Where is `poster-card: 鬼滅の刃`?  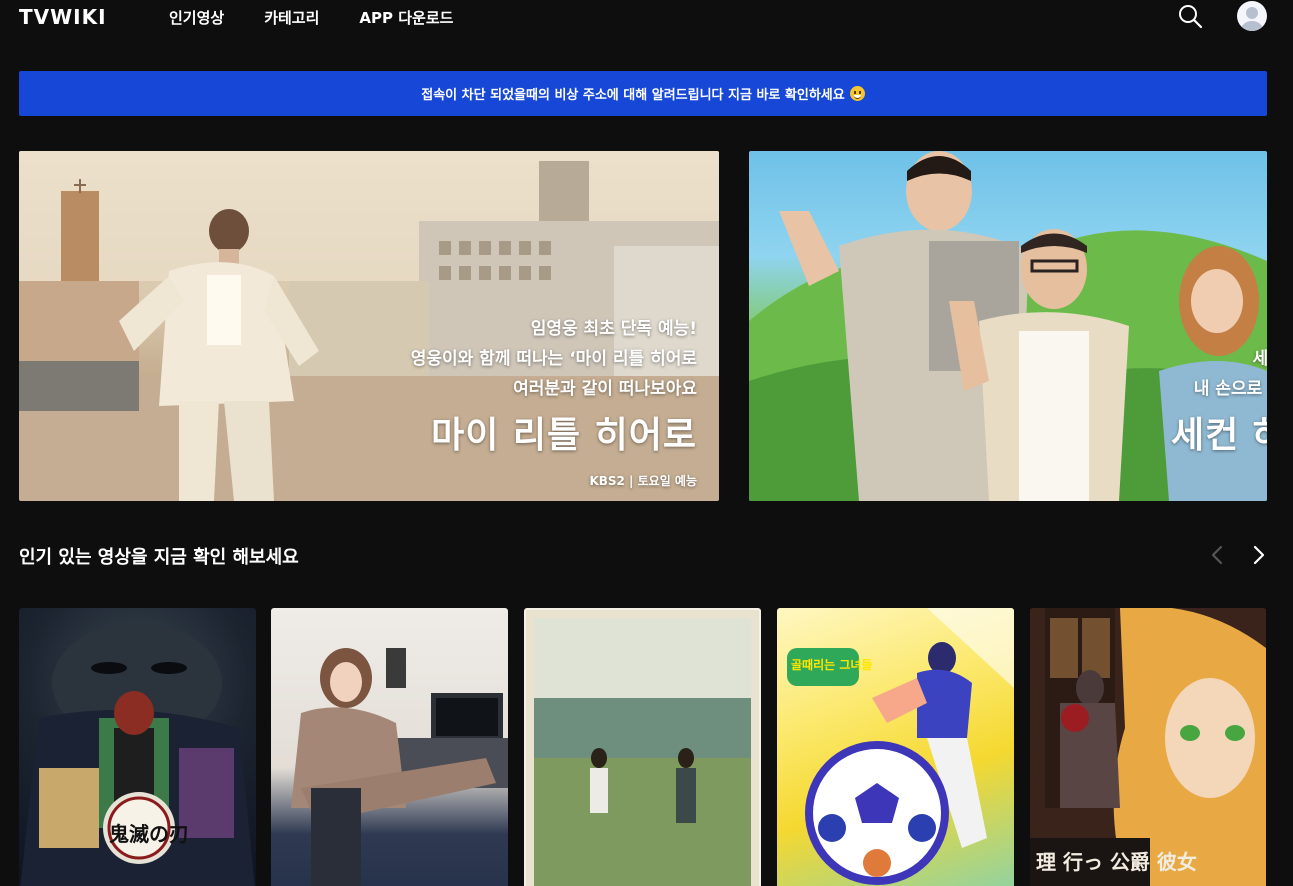 poster-card: 鬼滅の刃 is located at coordinates (137, 747).